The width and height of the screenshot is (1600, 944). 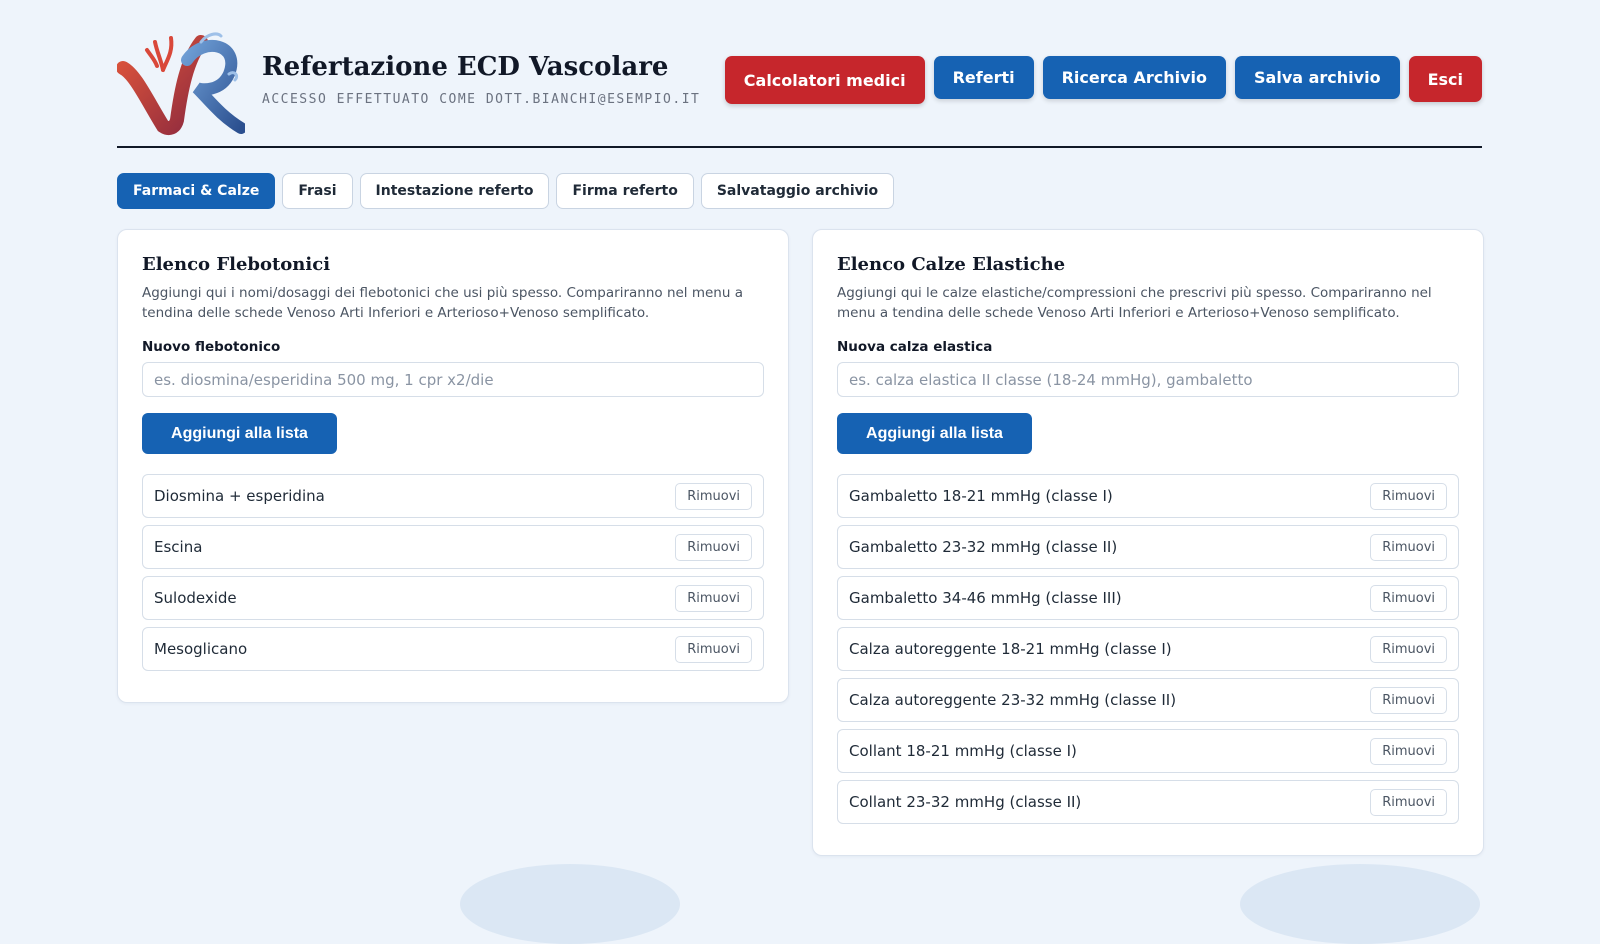 What do you see at coordinates (915, 347) in the screenshot?
I see `calza-field-label: Nuova calza elastica` at bounding box center [915, 347].